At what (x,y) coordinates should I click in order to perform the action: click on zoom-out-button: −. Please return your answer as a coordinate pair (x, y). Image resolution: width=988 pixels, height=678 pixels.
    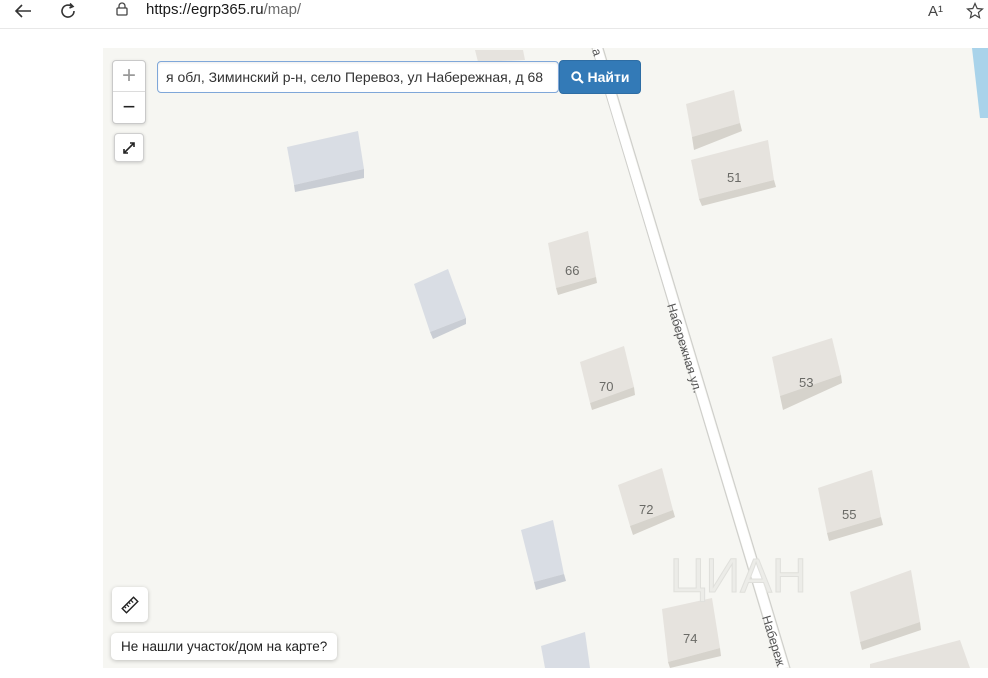
    Looking at the image, I should click on (129, 107).